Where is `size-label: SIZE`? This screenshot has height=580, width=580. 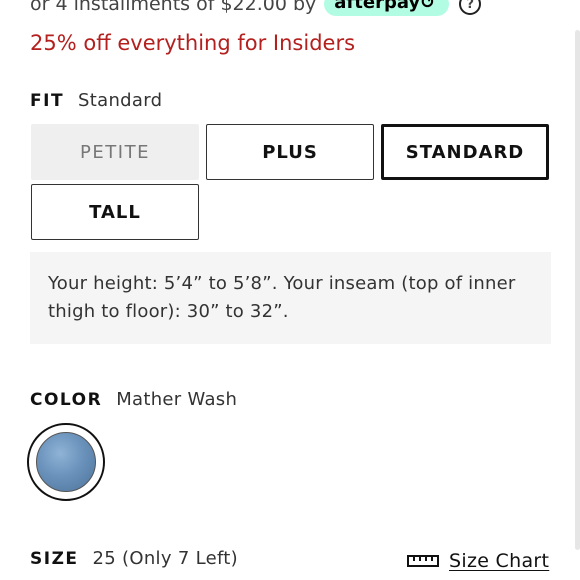
size-label: SIZE is located at coordinates (54, 559).